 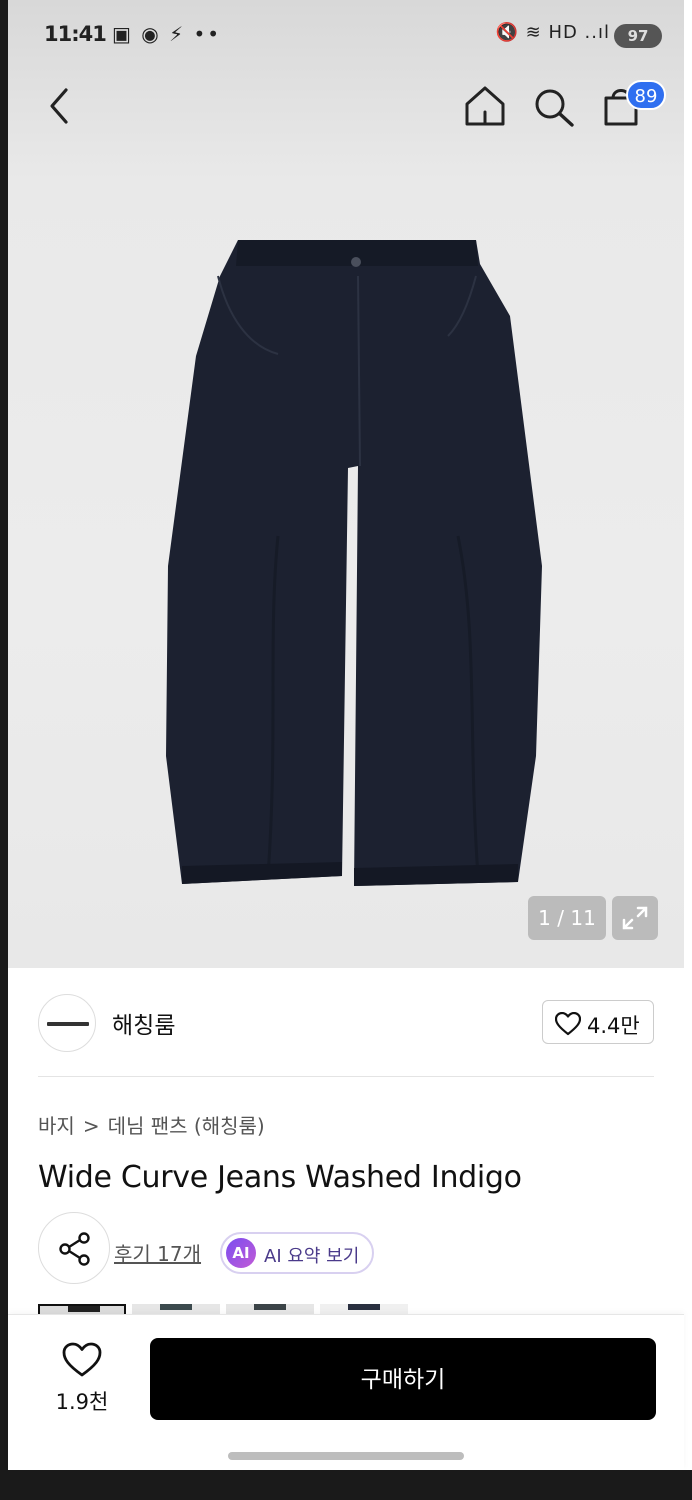 I want to click on share-button, so click(x=74, y=1248).